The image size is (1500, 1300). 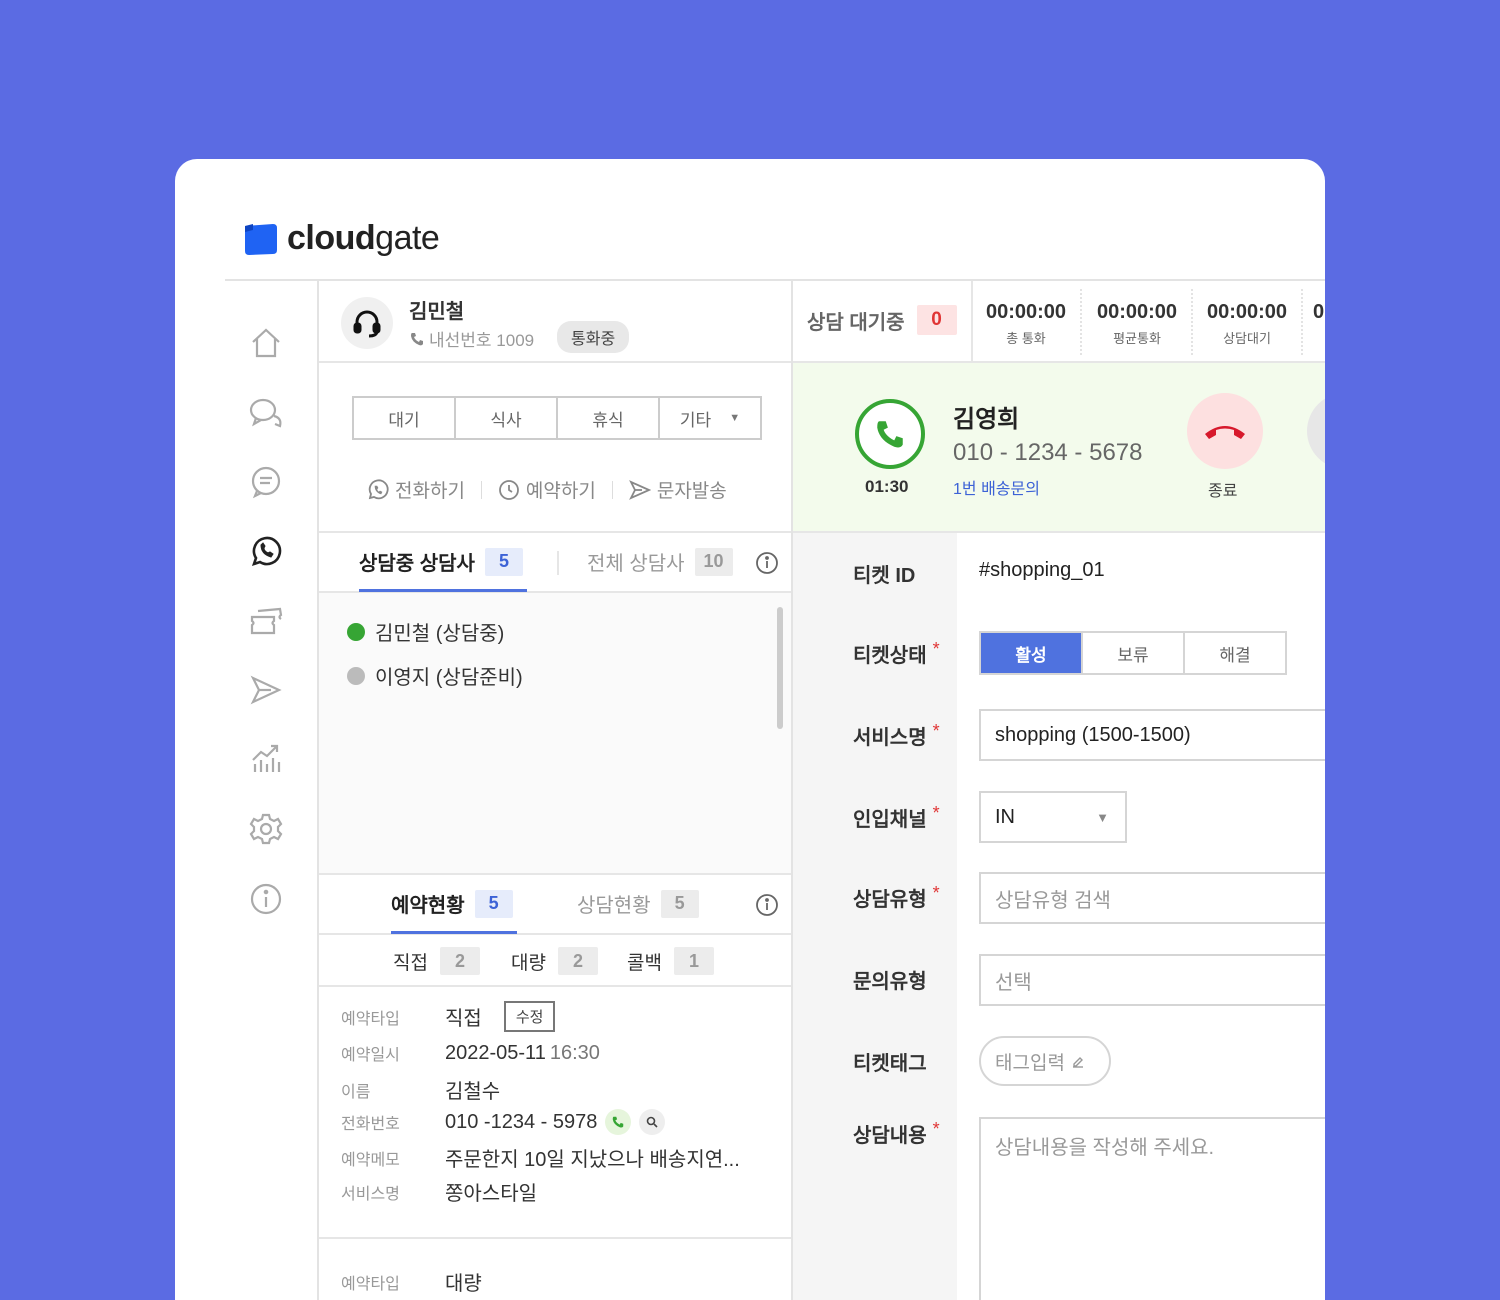 I want to click on hang-up-label: 종료, so click(x=1223, y=491).